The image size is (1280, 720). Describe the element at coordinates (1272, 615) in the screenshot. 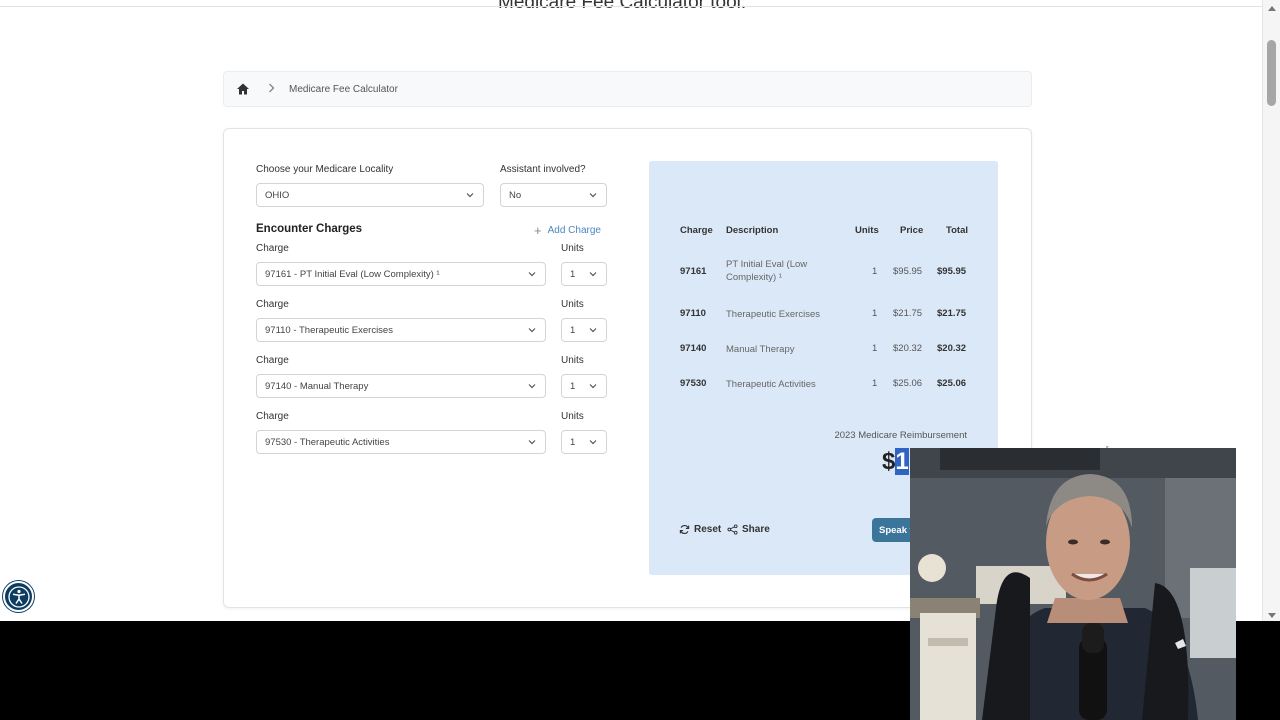

I see `scroll-down-arrow-icon` at that location.